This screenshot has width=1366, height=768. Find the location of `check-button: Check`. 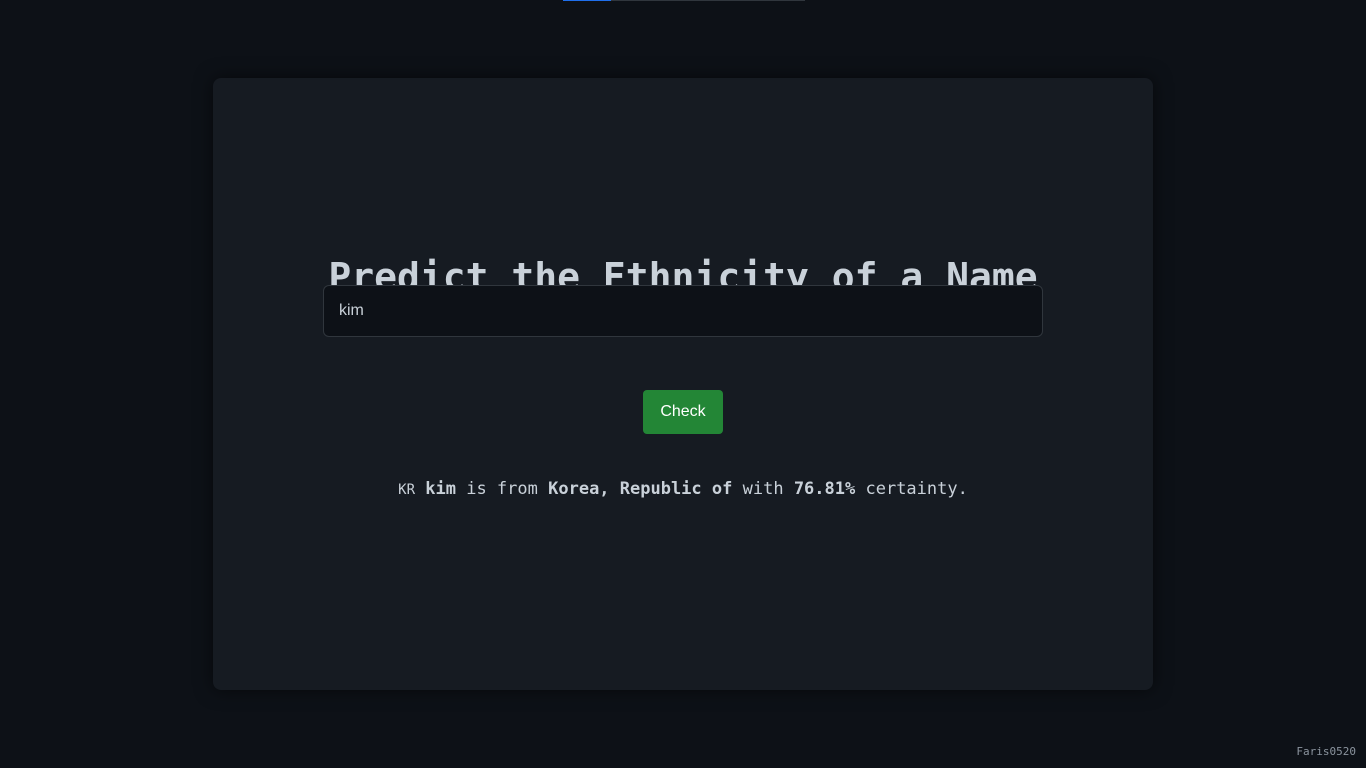

check-button: Check is located at coordinates (683, 412).